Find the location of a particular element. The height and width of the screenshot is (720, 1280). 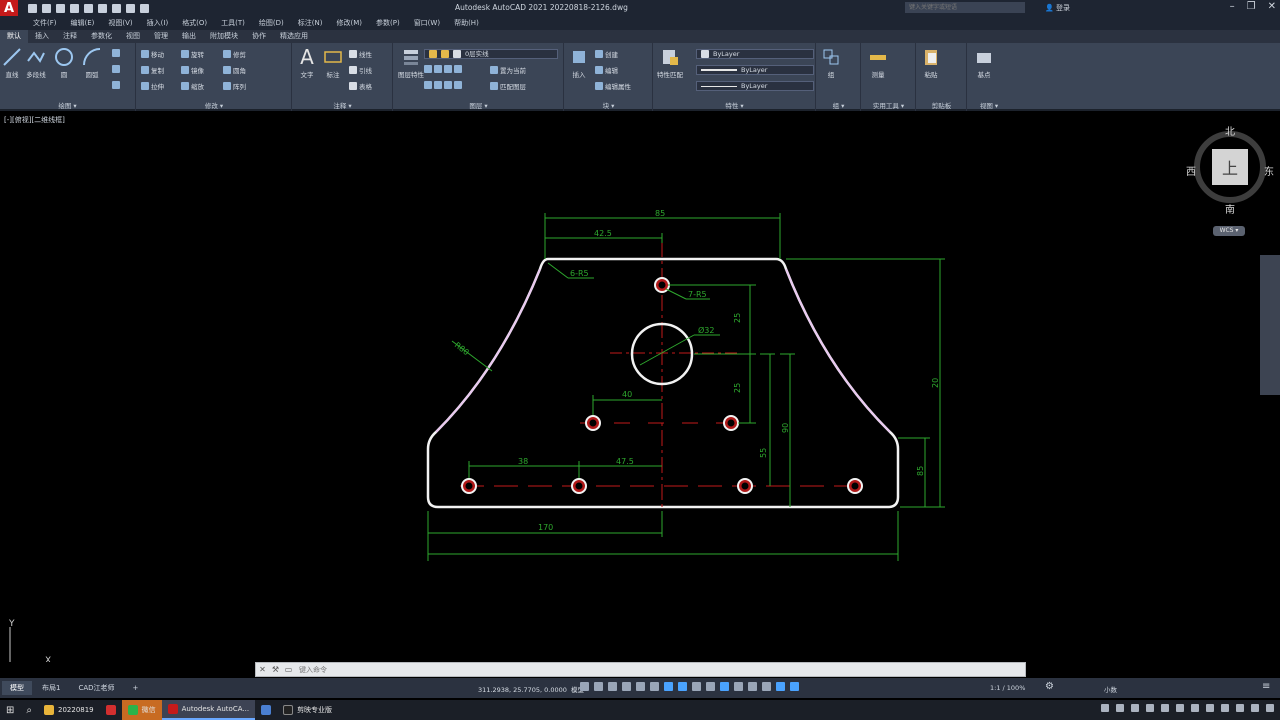

menu-item: 绘图(D) is located at coordinates (271, 23).